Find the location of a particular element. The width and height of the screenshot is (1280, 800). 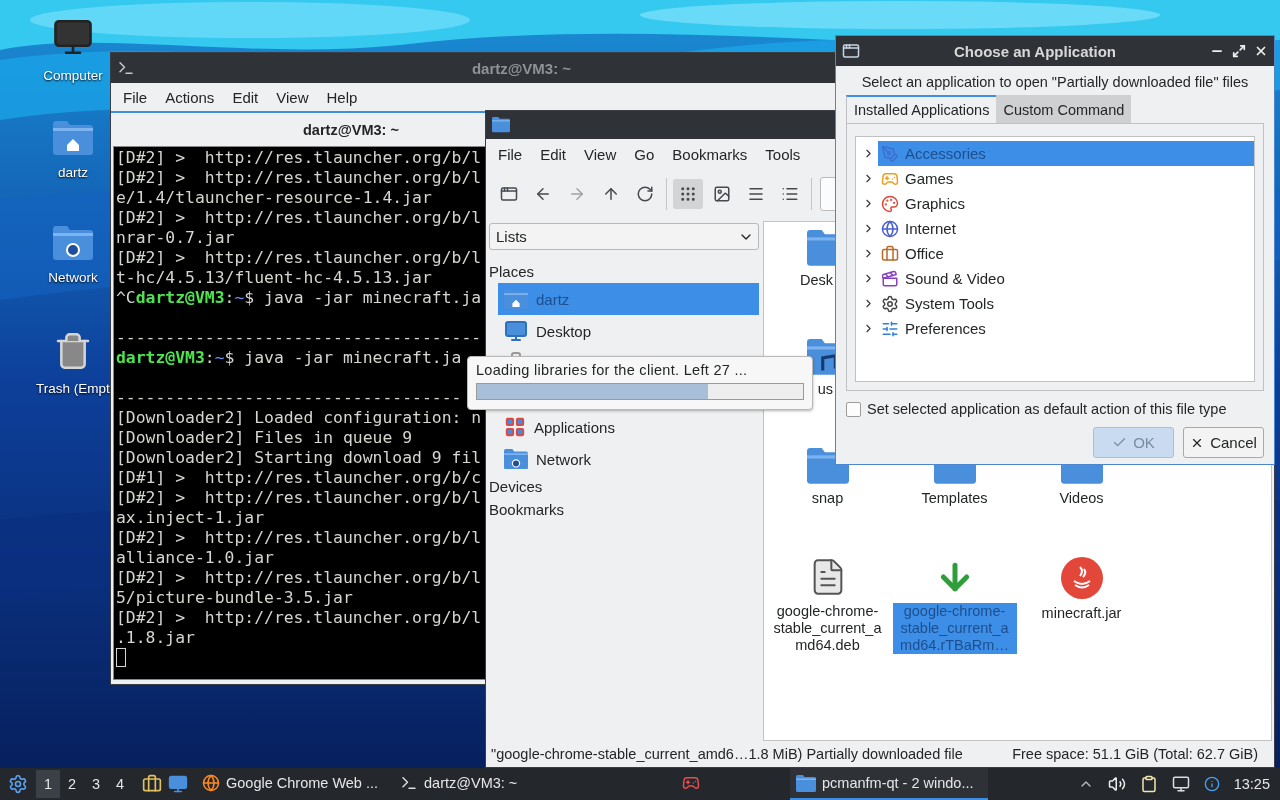

menu-item: Tools is located at coordinates (783, 154).